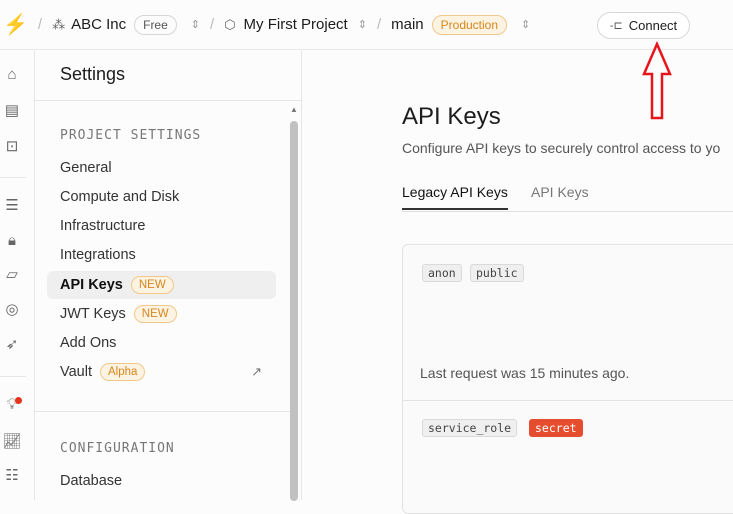 Image resolution: width=733 pixels, height=514 pixels. What do you see at coordinates (525, 373) in the screenshot?
I see `last-request-text: Last request was 15 minutes ago.` at bounding box center [525, 373].